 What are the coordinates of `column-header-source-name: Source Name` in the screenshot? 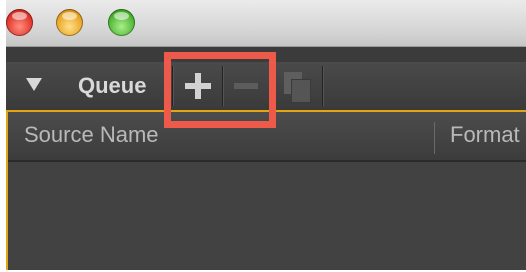 It's located at (91, 135).